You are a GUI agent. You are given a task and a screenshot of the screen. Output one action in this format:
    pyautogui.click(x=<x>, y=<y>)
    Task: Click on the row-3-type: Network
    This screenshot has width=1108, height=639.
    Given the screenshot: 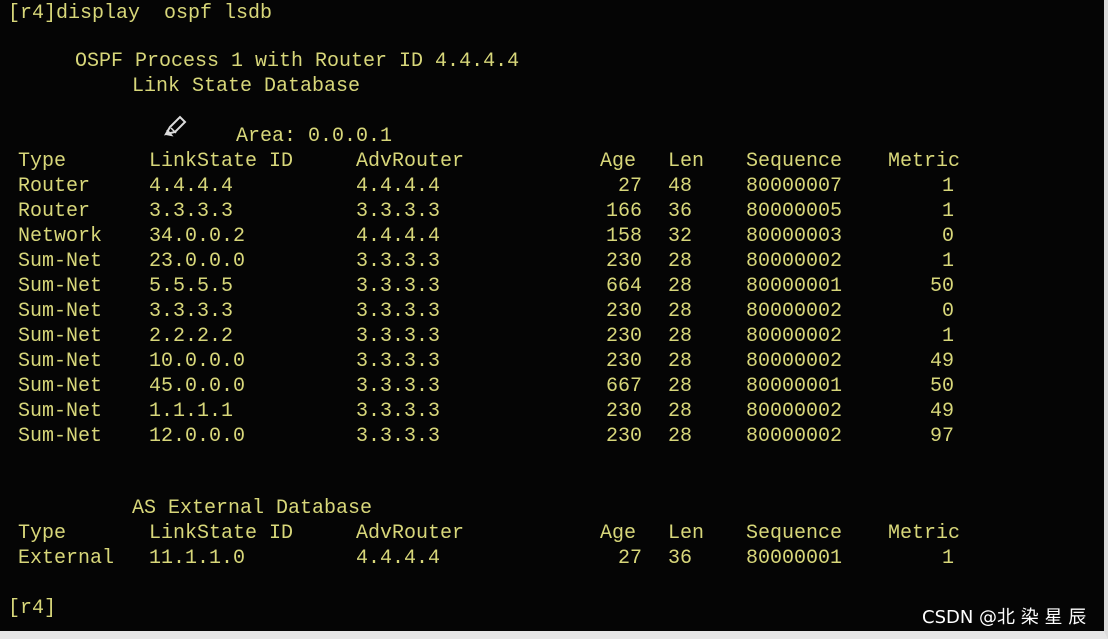 What is the action you would take?
    pyautogui.click(x=60, y=236)
    